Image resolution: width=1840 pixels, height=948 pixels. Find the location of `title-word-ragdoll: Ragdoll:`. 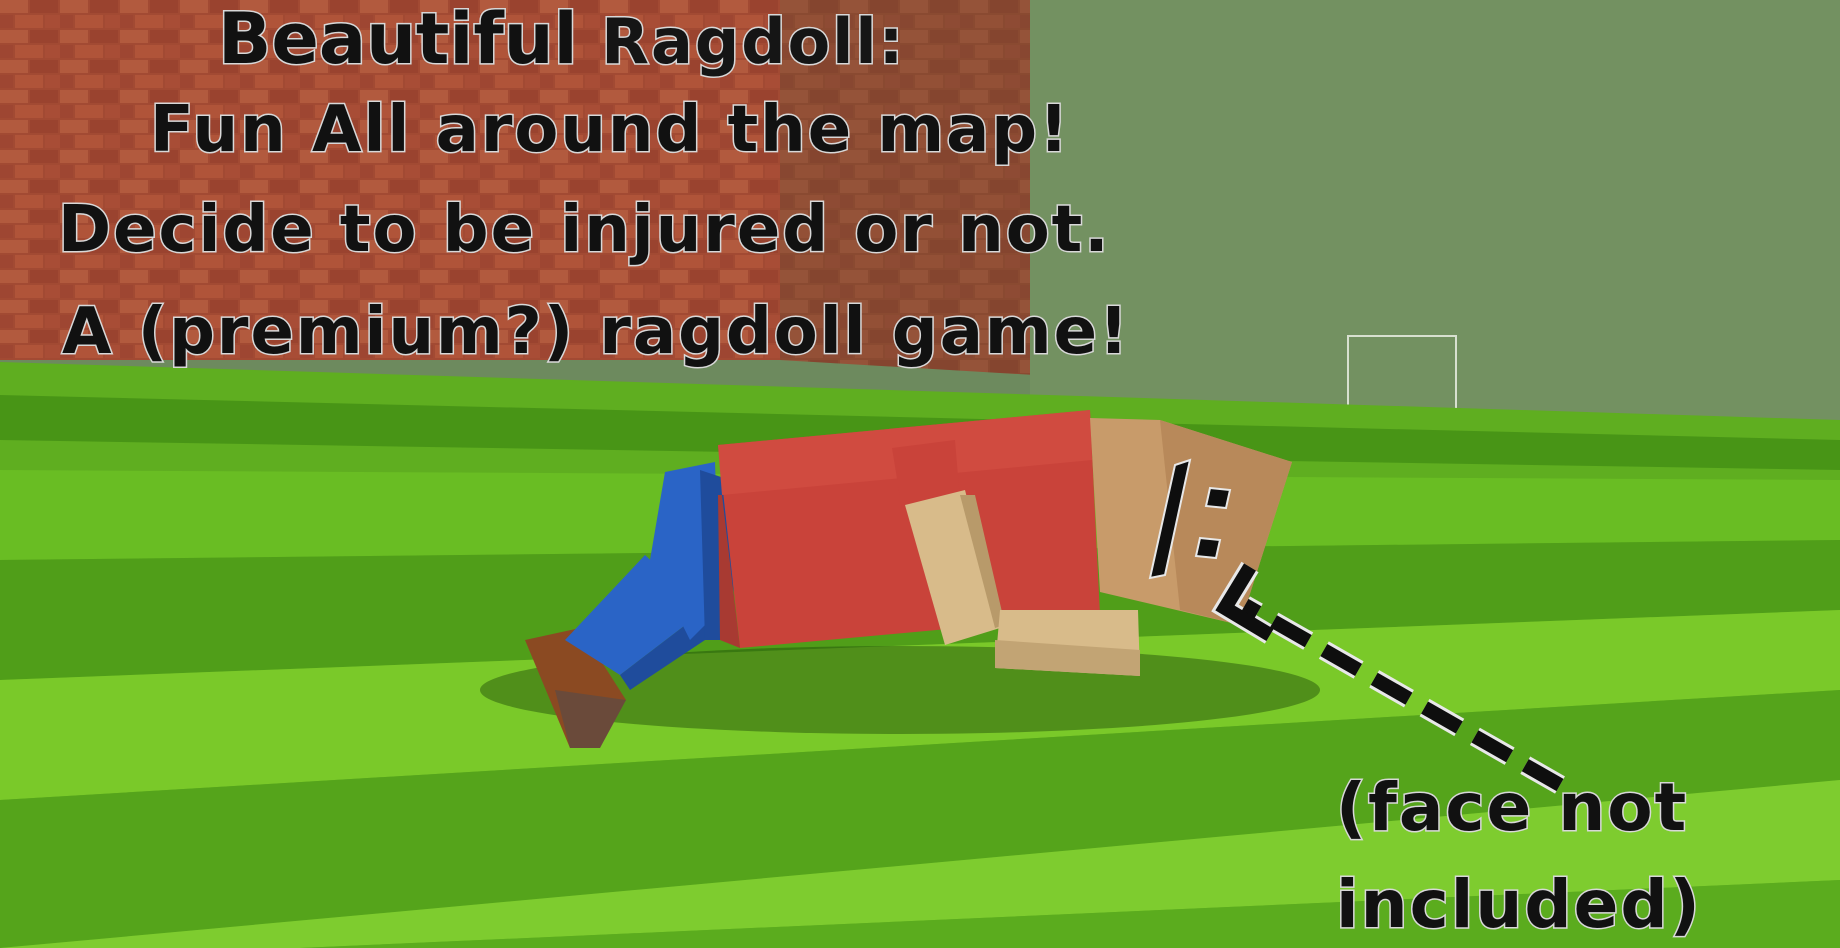

title-word-ragdoll: Ragdoll: is located at coordinates (753, 41).